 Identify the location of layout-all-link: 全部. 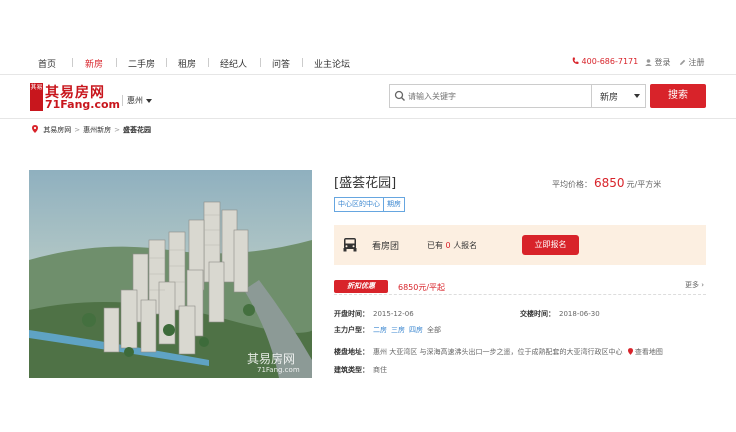
(434, 330).